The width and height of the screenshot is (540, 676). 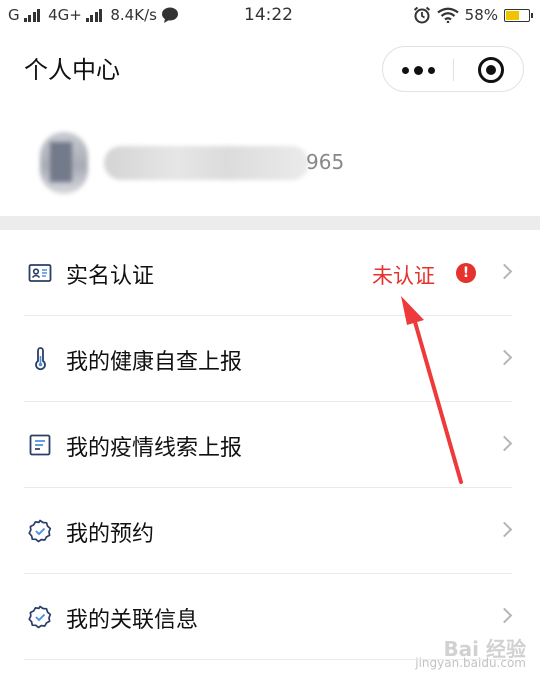 What do you see at coordinates (65, 15) in the screenshot?
I see `network-label: 4G+` at bounding box center [65, 15].